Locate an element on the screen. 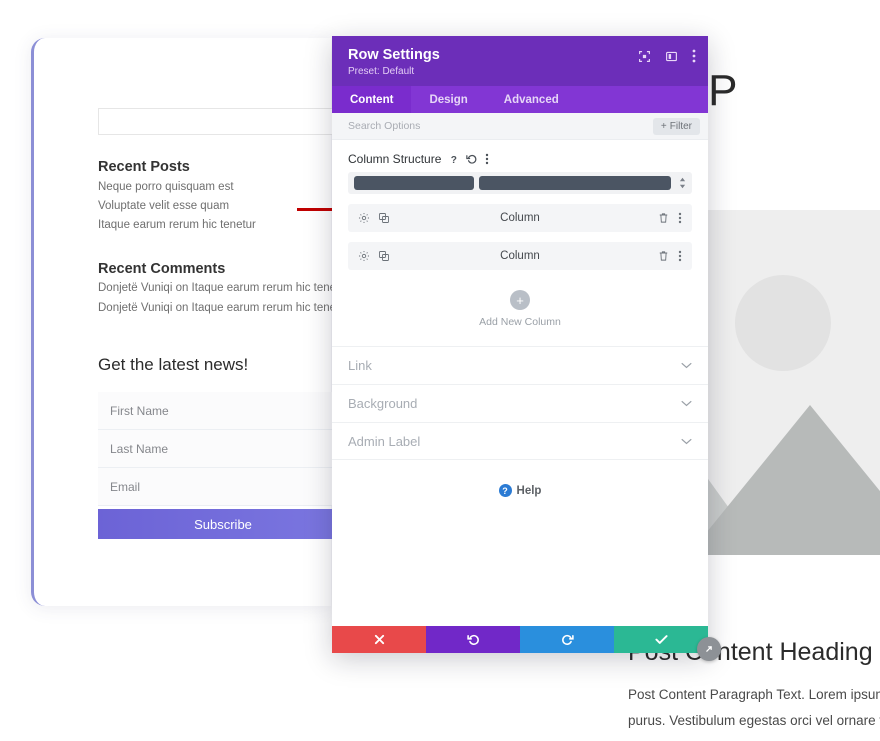 This screenshot has width=880, height=741. modal-preset: Preset: Default is located at coordinates (520, 71).